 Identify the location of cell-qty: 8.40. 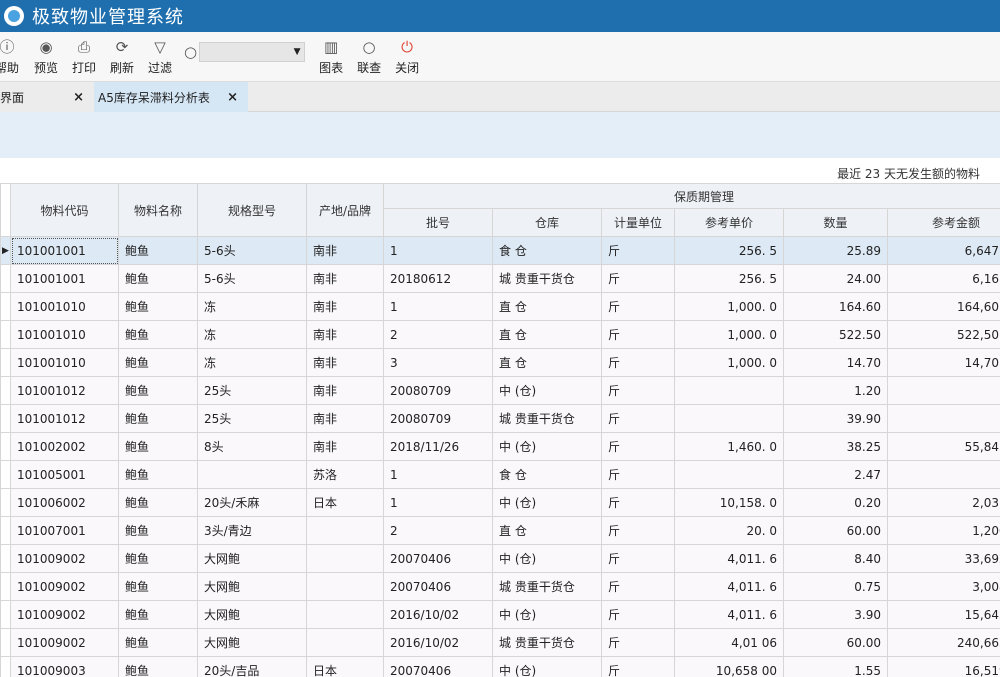
(835, 558).